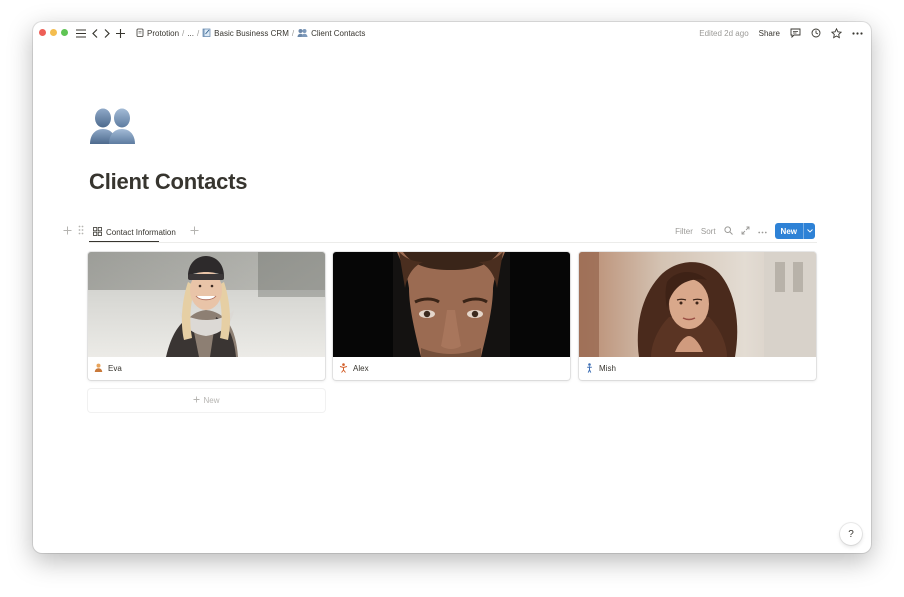 This screenshot has height=597, width=904. I want to click on gallery-grid-icon, so click(97, 232).